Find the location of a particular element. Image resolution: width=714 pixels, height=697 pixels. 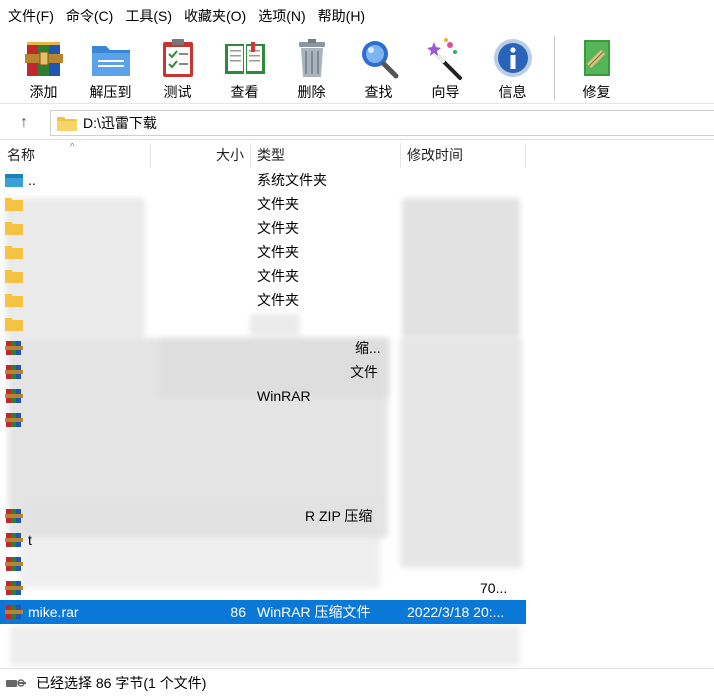

extract-label: 解压到 is located at coordinates (110, 92).